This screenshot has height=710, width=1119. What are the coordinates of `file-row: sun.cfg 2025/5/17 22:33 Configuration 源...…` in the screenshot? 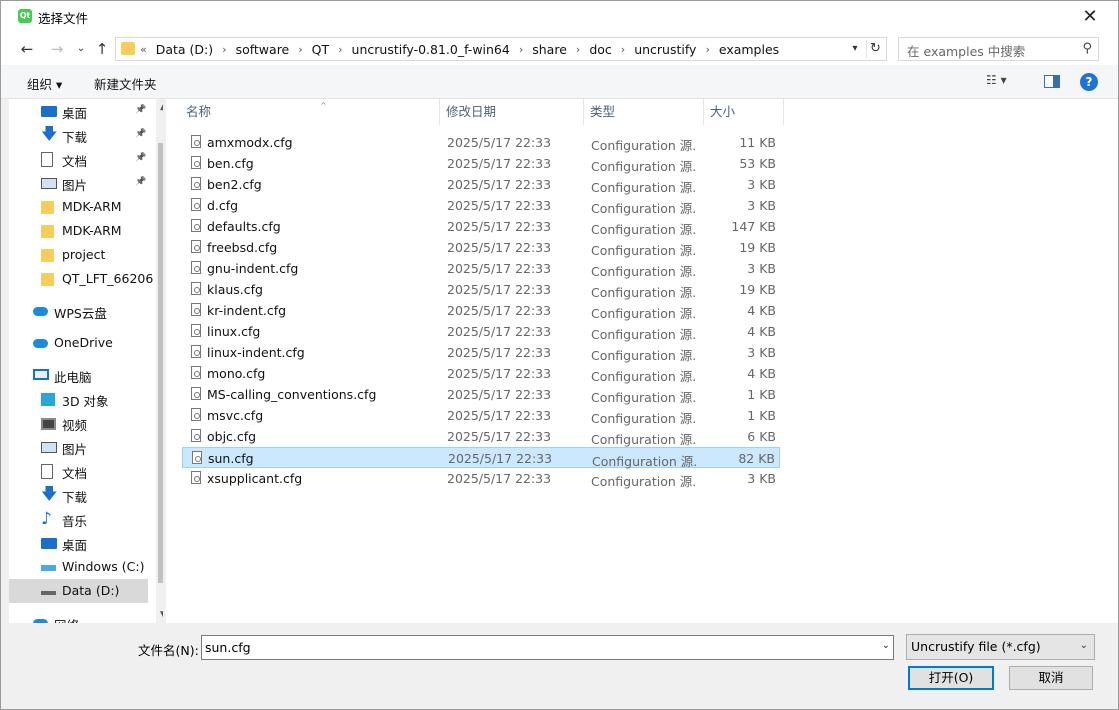 It's located at (481, 458).